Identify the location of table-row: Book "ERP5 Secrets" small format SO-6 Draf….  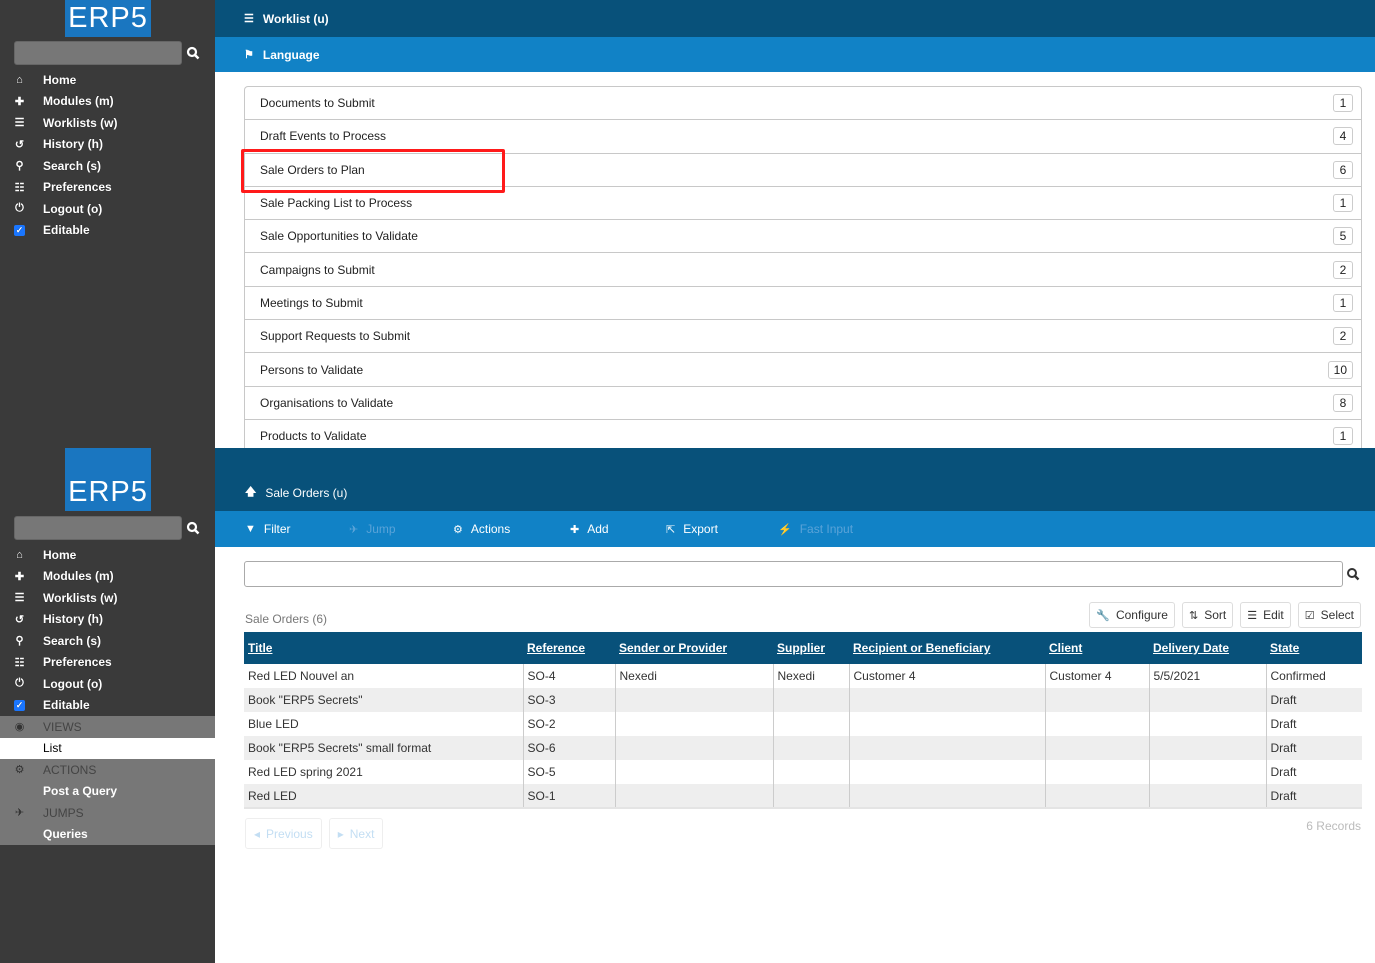
(803, 748).